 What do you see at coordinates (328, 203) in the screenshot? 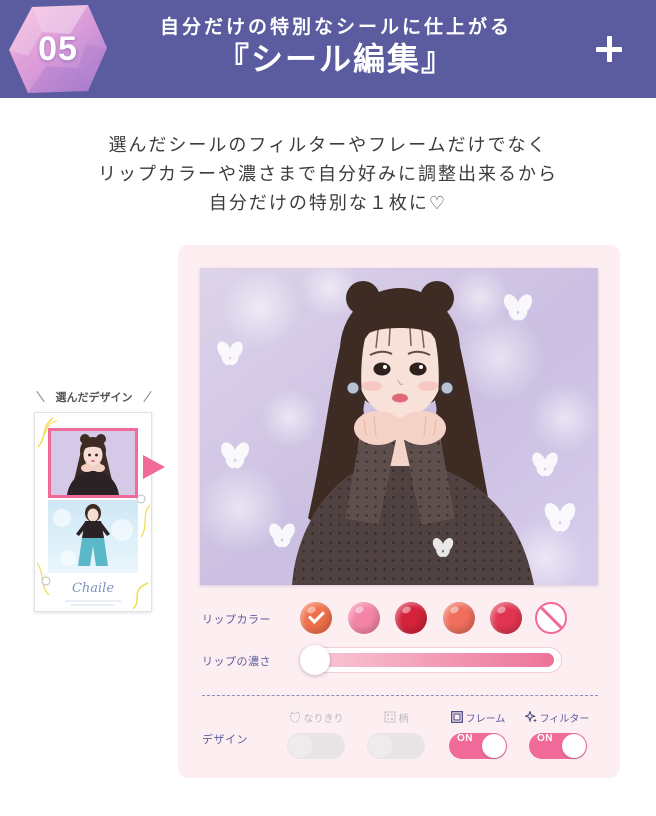
I see `intro-line: 自分だけの特別な１枚に♡` at bounding box center [328, 203].